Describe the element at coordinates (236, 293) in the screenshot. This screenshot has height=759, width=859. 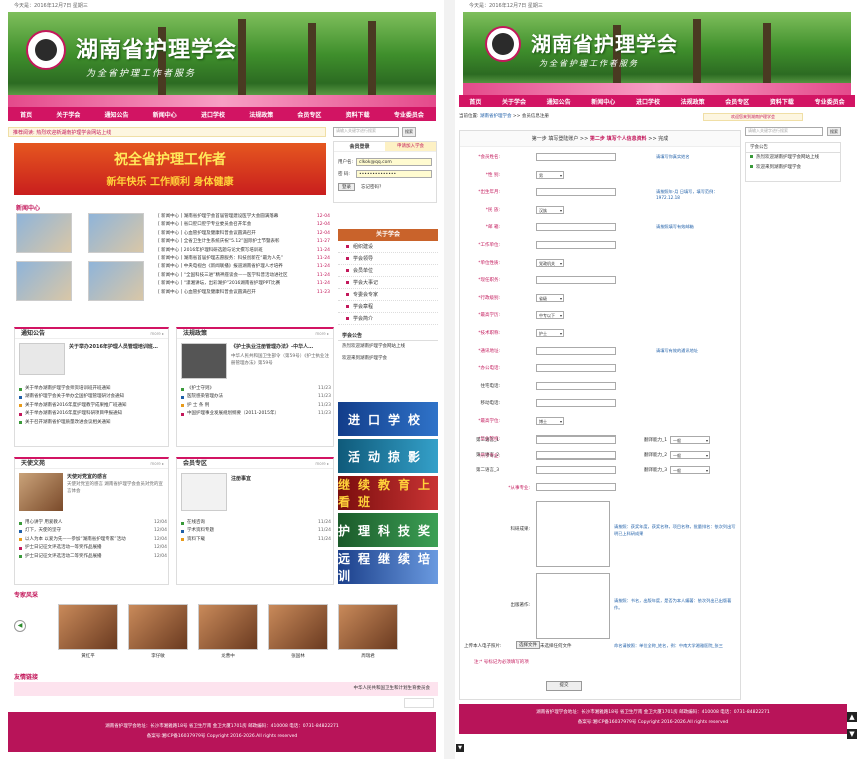
I see `news-title: [ 新闻中心 ] 心血管护理及健康科普会议圆满召开` at that location.